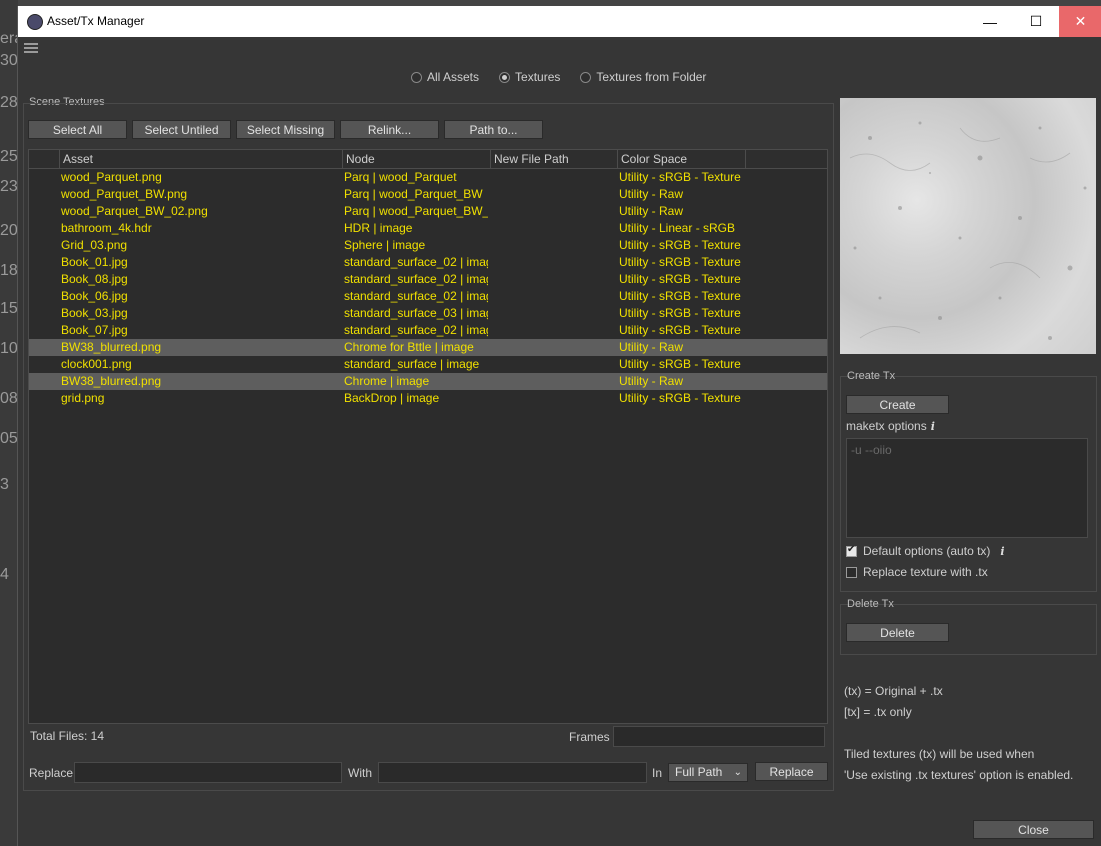 The width and height of the screenshot is (1101, 846). What do you see at coordinates (9, 270) in the screenshot?
I see `background-label: 18` at bounding box center [9, 270].